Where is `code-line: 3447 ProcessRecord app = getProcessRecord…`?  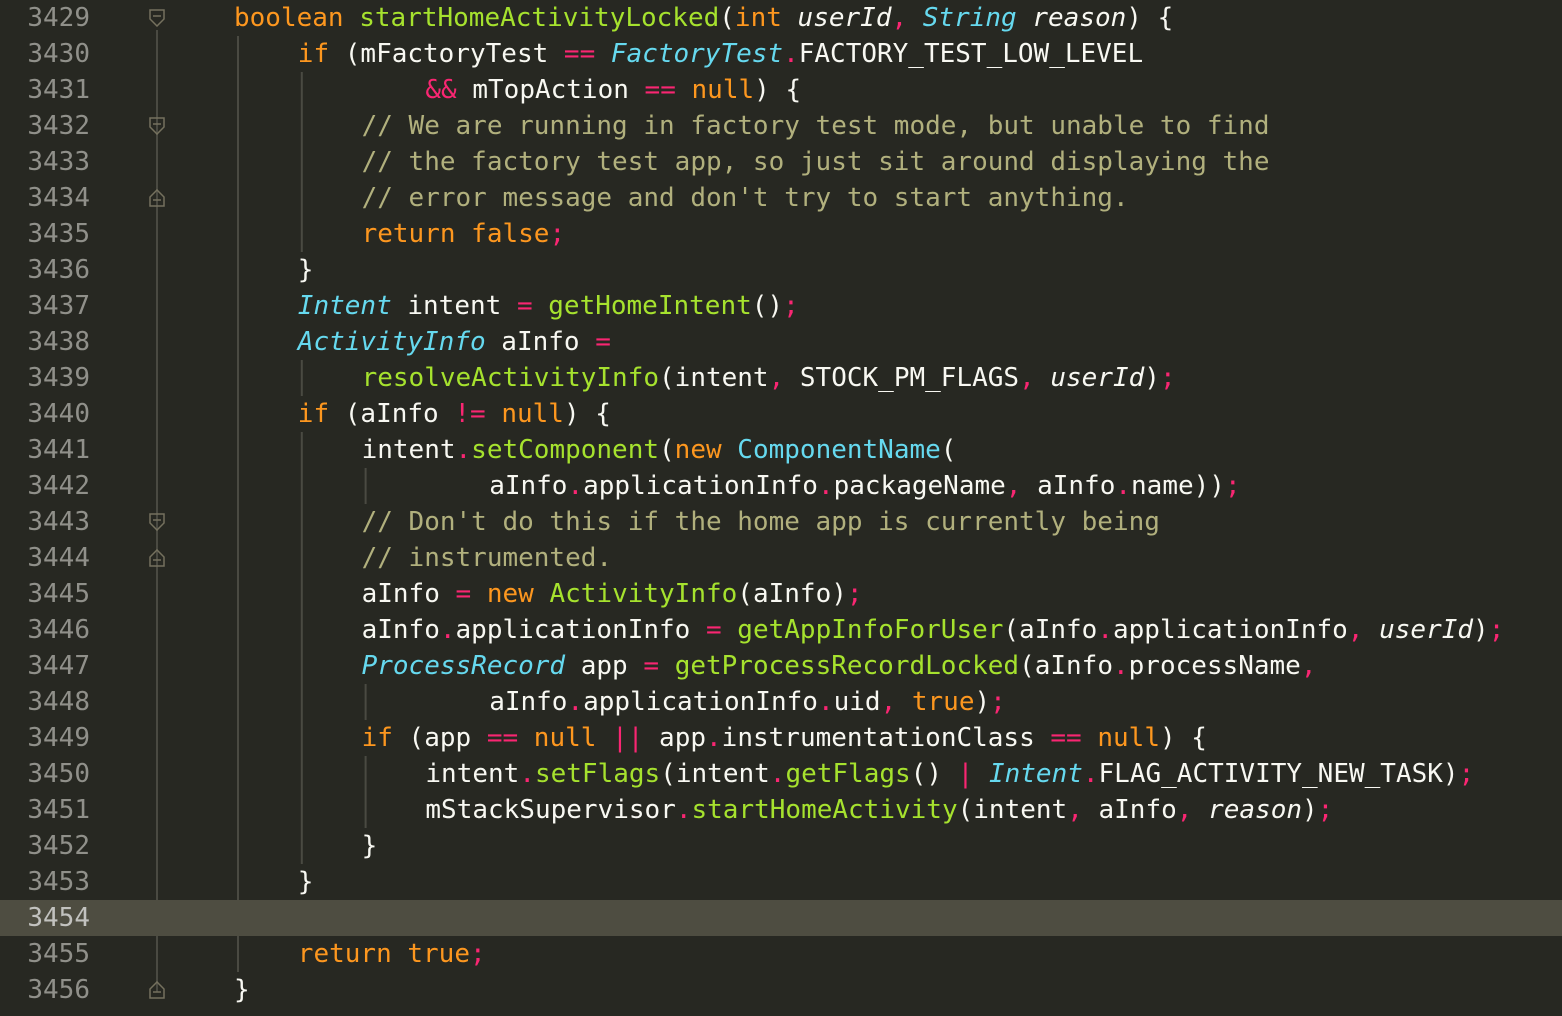
code-line: 3447 ProcessRecord app = getProcessRecord… is located at coordinates (781, 666).